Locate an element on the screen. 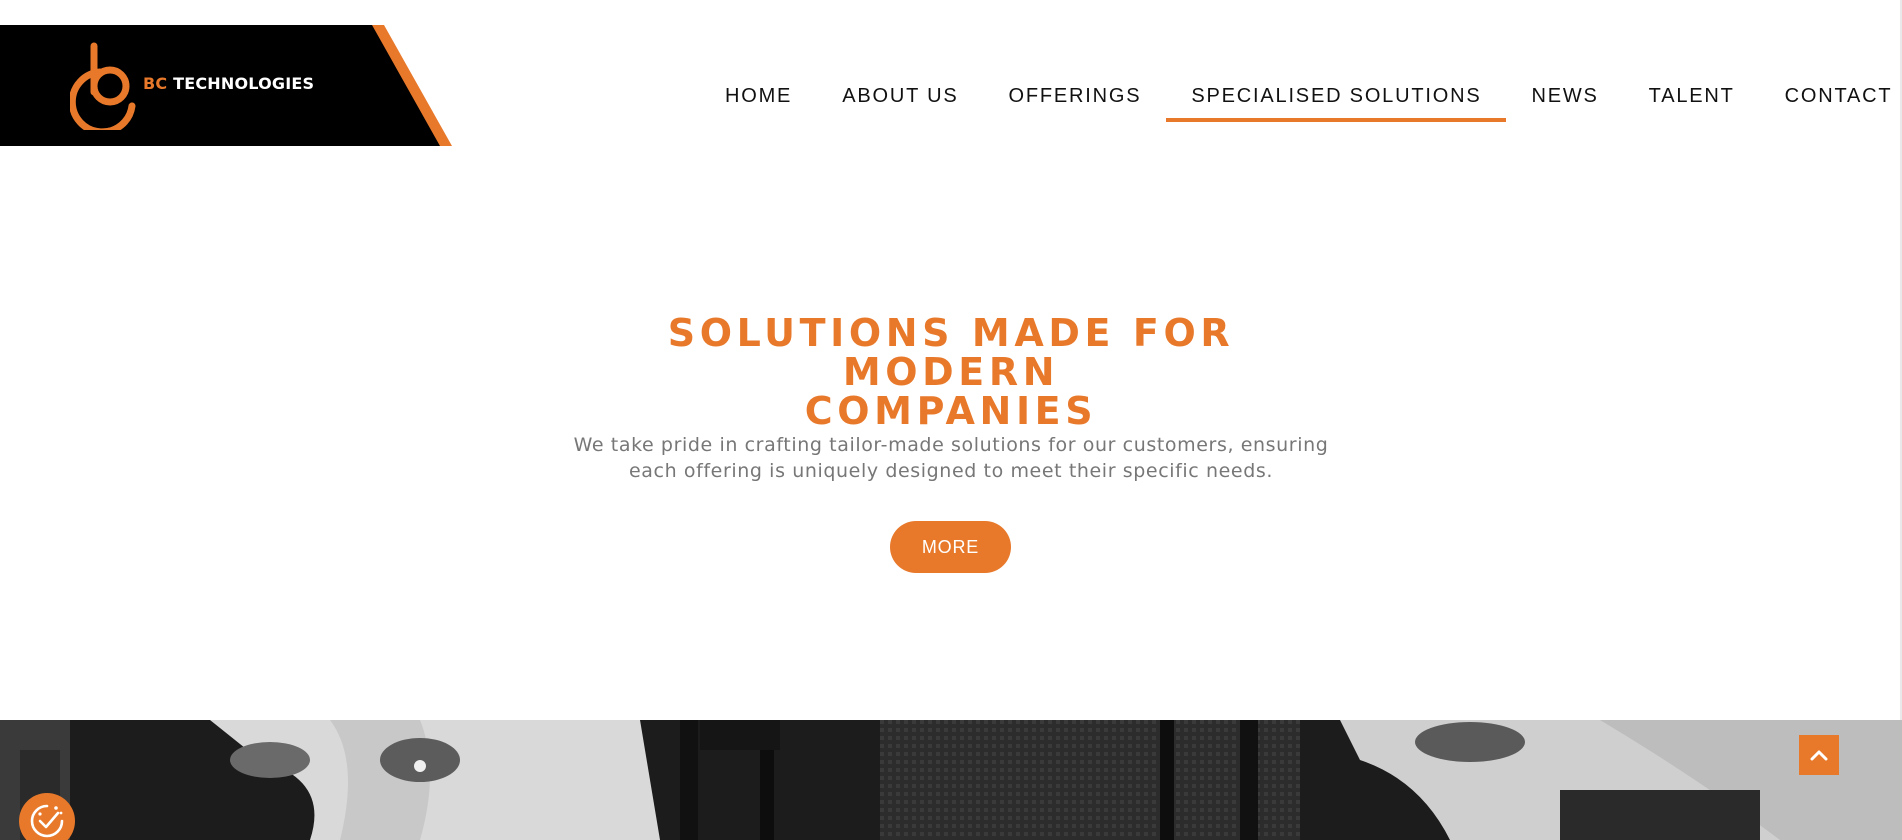 The width and height of the screenshot is (1902, 840). nav-item-contact: CONTACT is located at coordinates (1831, 102).